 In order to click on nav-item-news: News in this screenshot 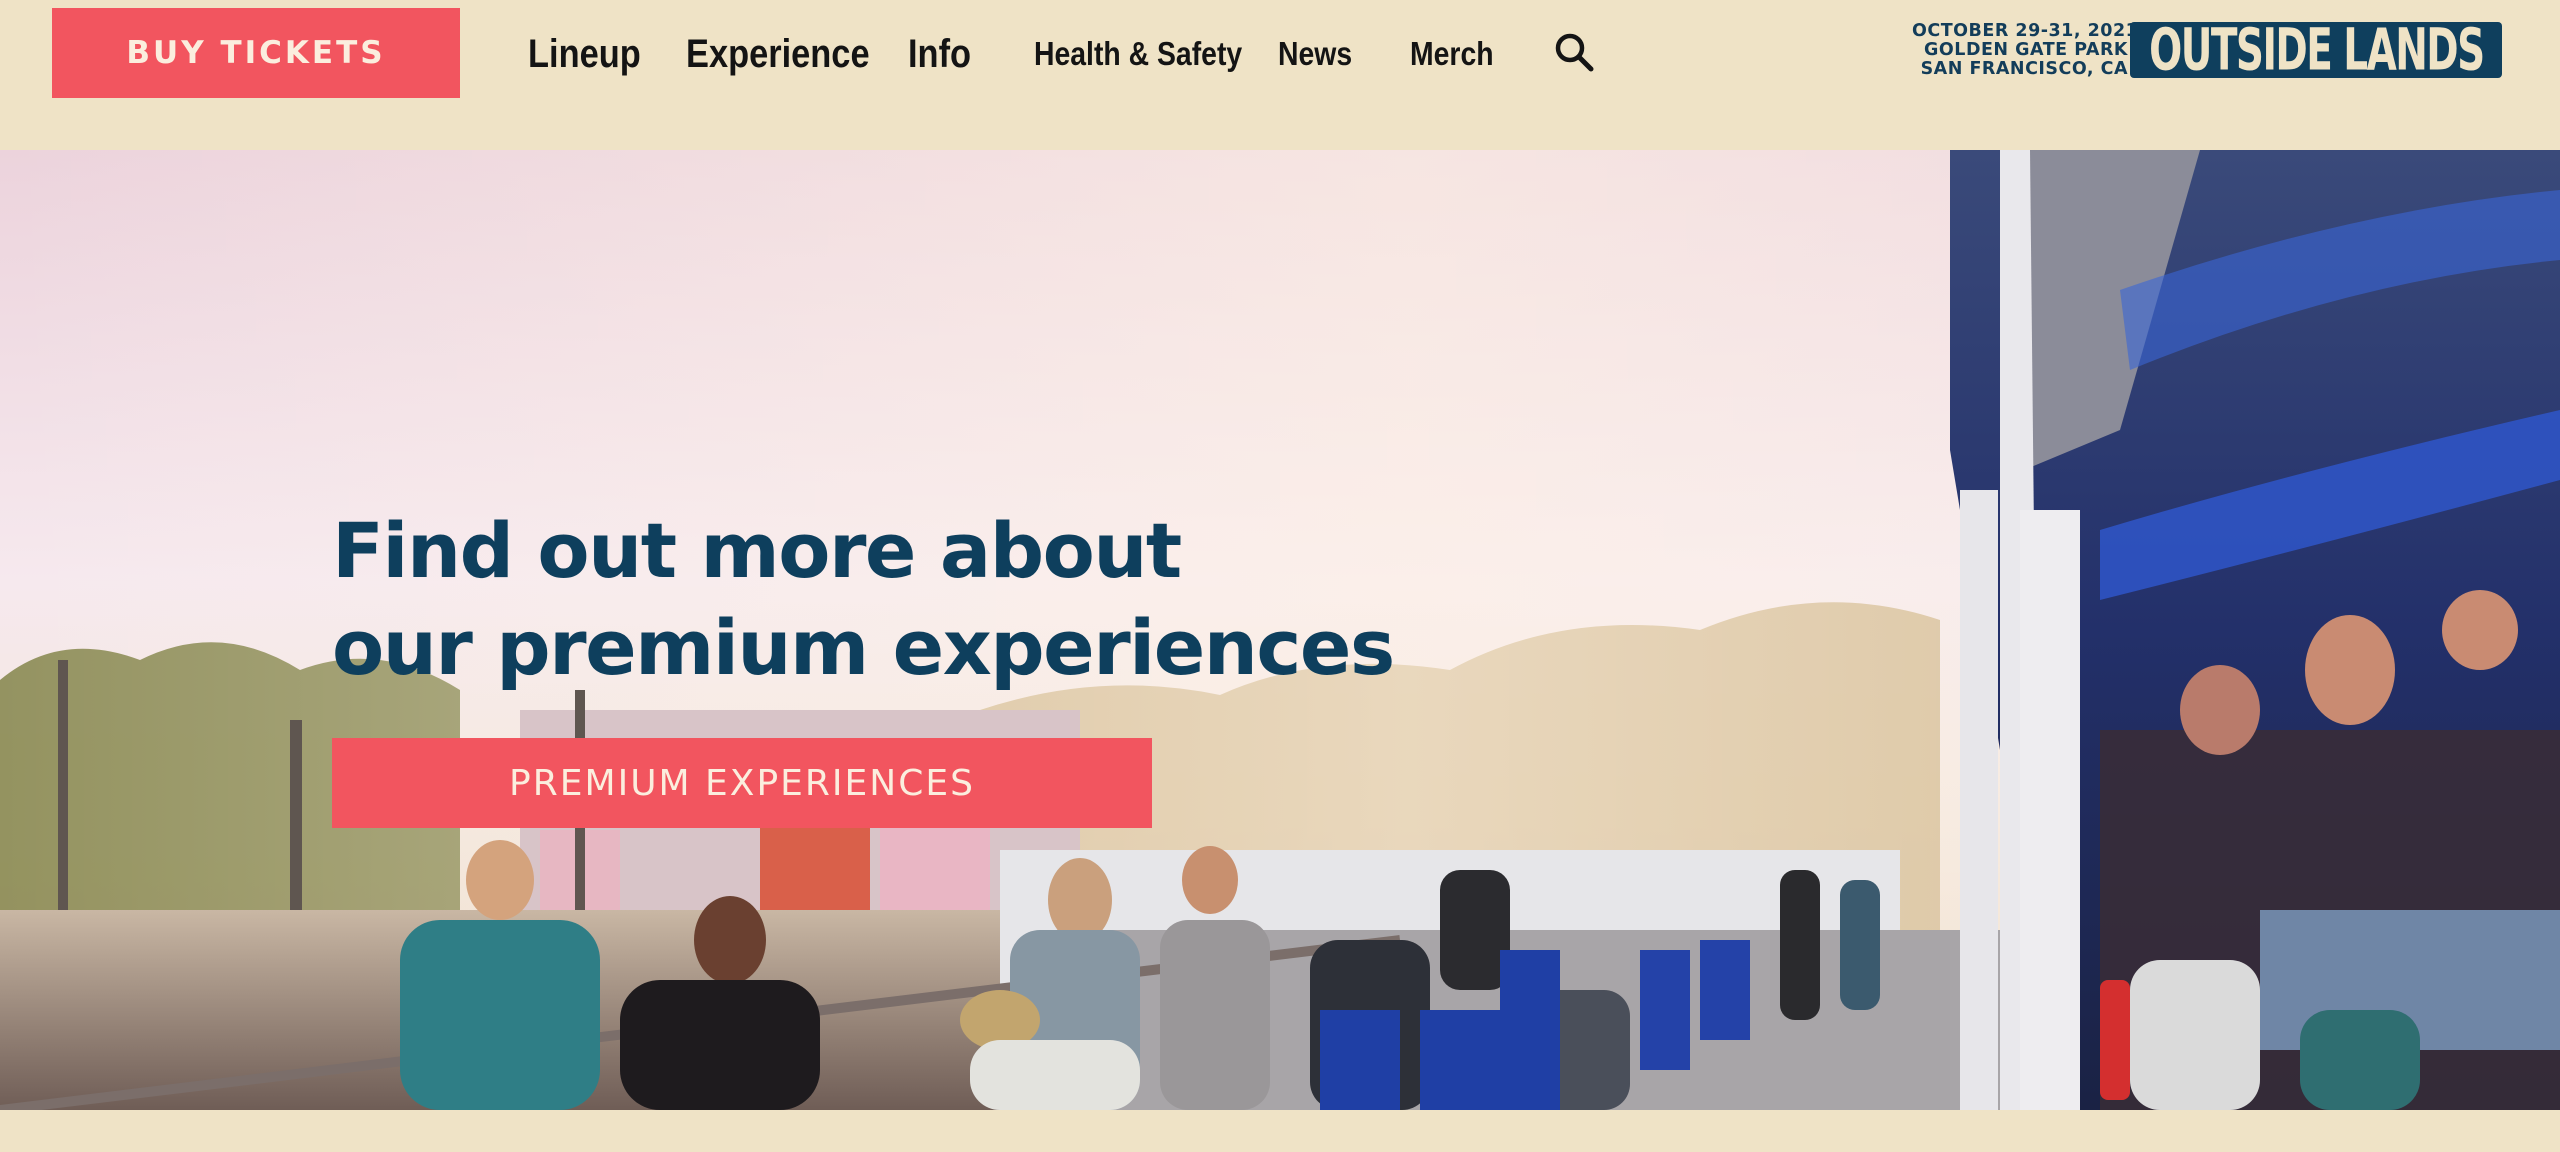, I will do `click(1315, 54)`.